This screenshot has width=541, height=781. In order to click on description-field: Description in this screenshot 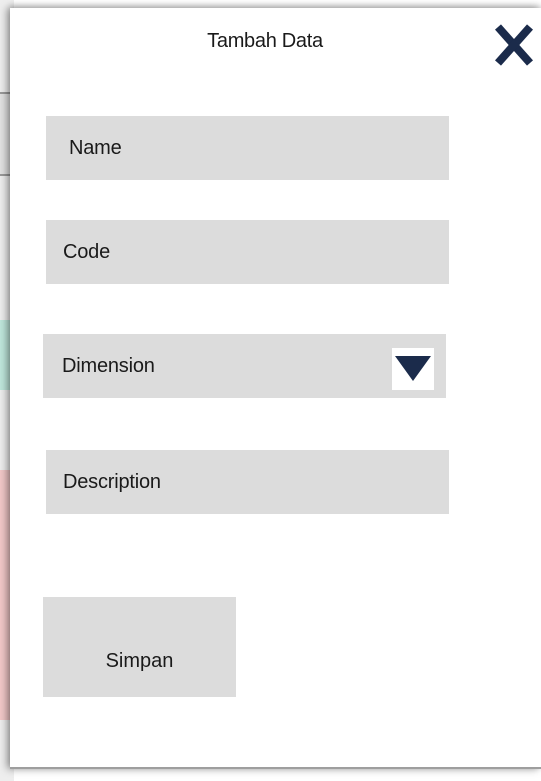, I will do `click(247, 482)`.